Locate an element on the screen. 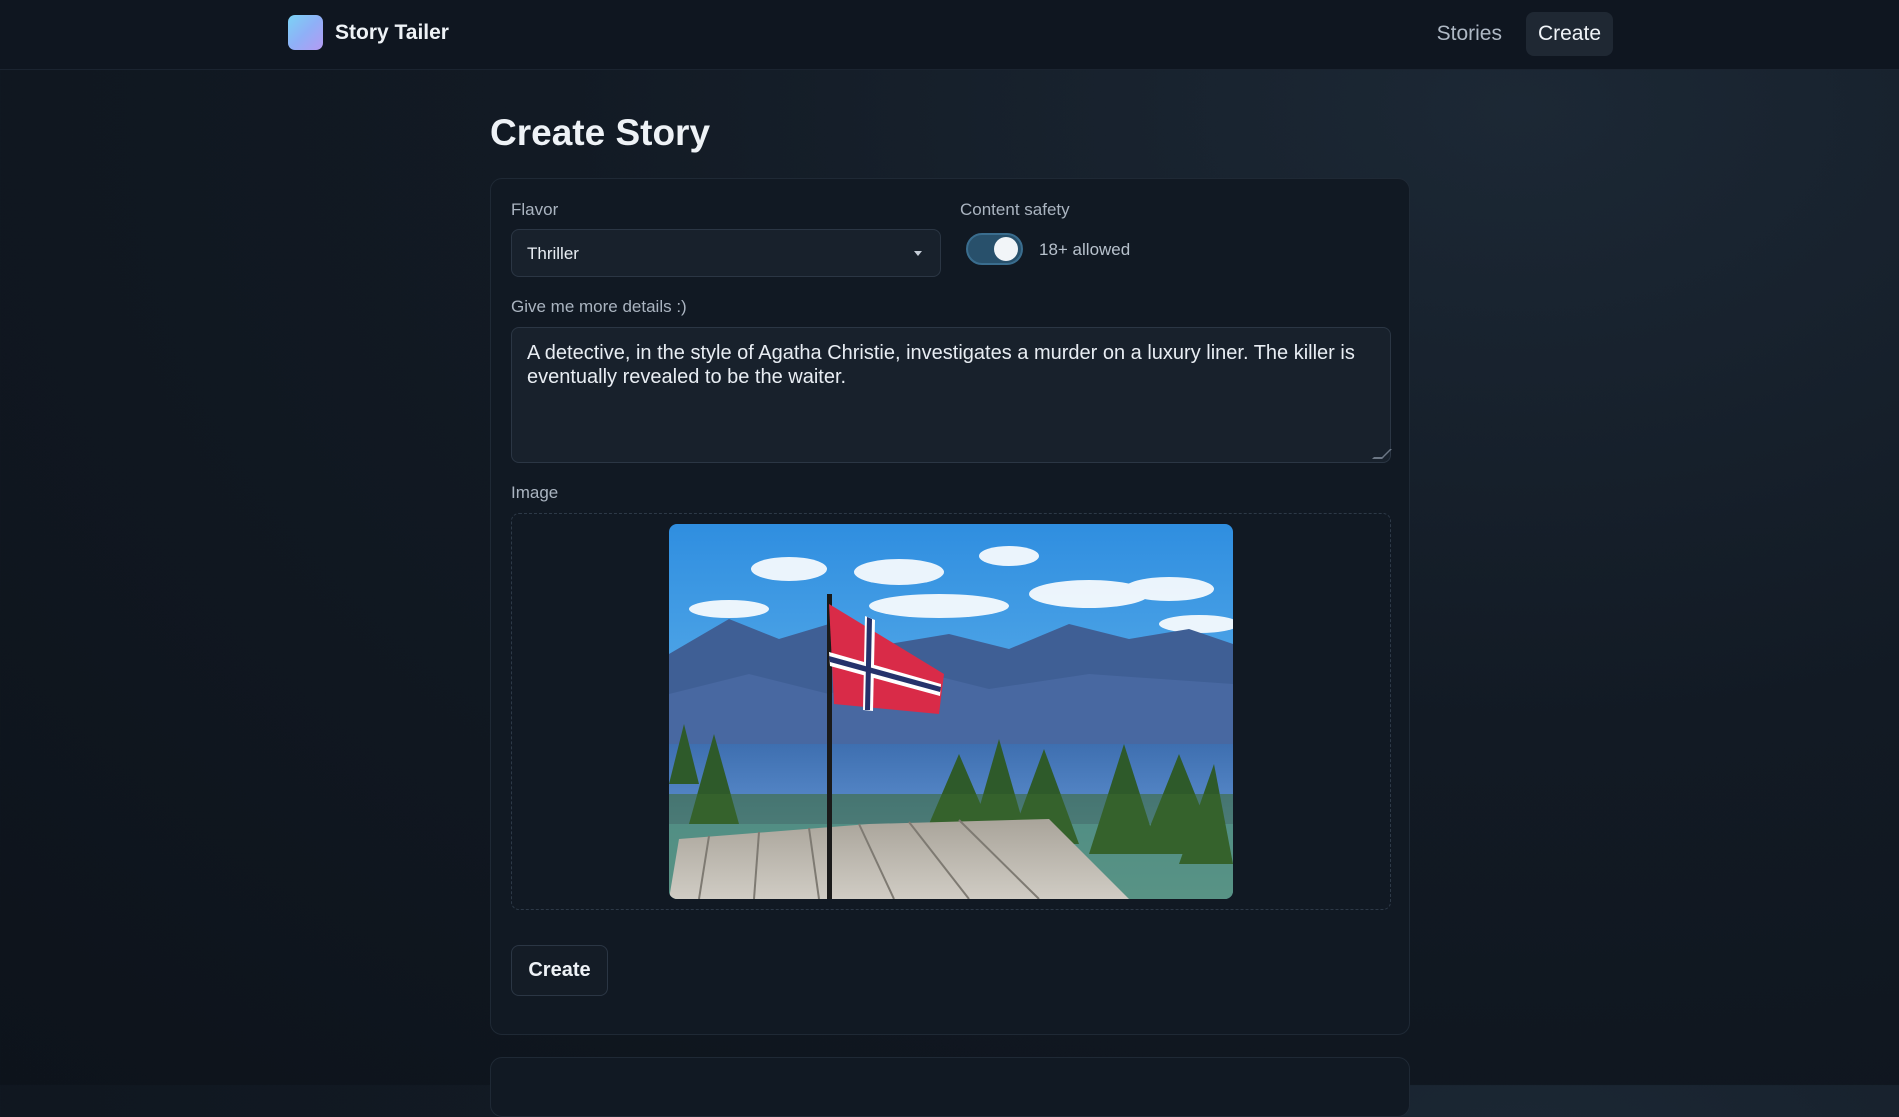 The width and height of the screenshot is (1899, 1117). norwegian-flag-photo-icon is located at coordinates (951, 711).